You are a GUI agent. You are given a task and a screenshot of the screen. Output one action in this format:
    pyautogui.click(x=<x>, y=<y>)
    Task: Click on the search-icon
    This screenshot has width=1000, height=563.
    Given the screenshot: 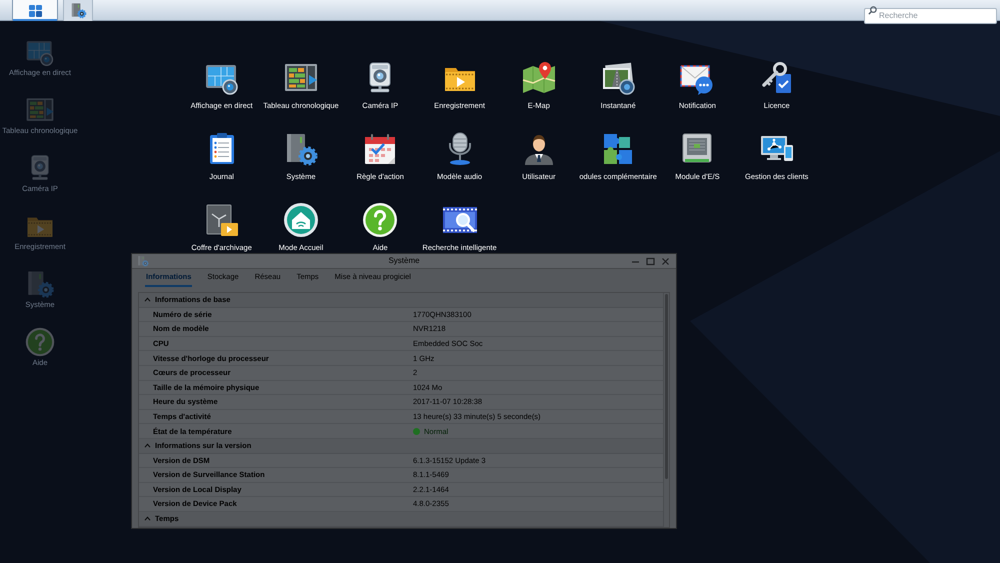 What is the action you would take?
    pyautogui.click(x=872, y=10)
    